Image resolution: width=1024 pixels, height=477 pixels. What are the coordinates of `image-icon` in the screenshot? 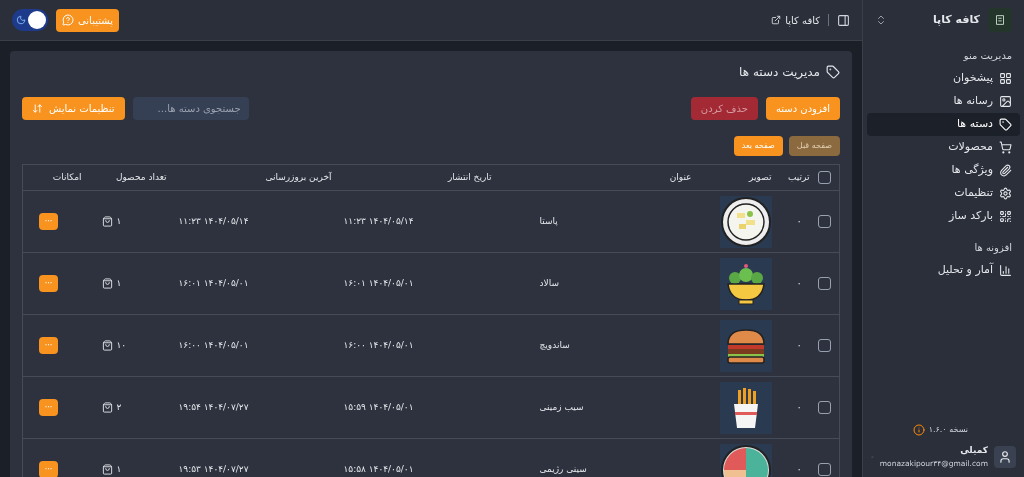 It's located at (1005, 101).